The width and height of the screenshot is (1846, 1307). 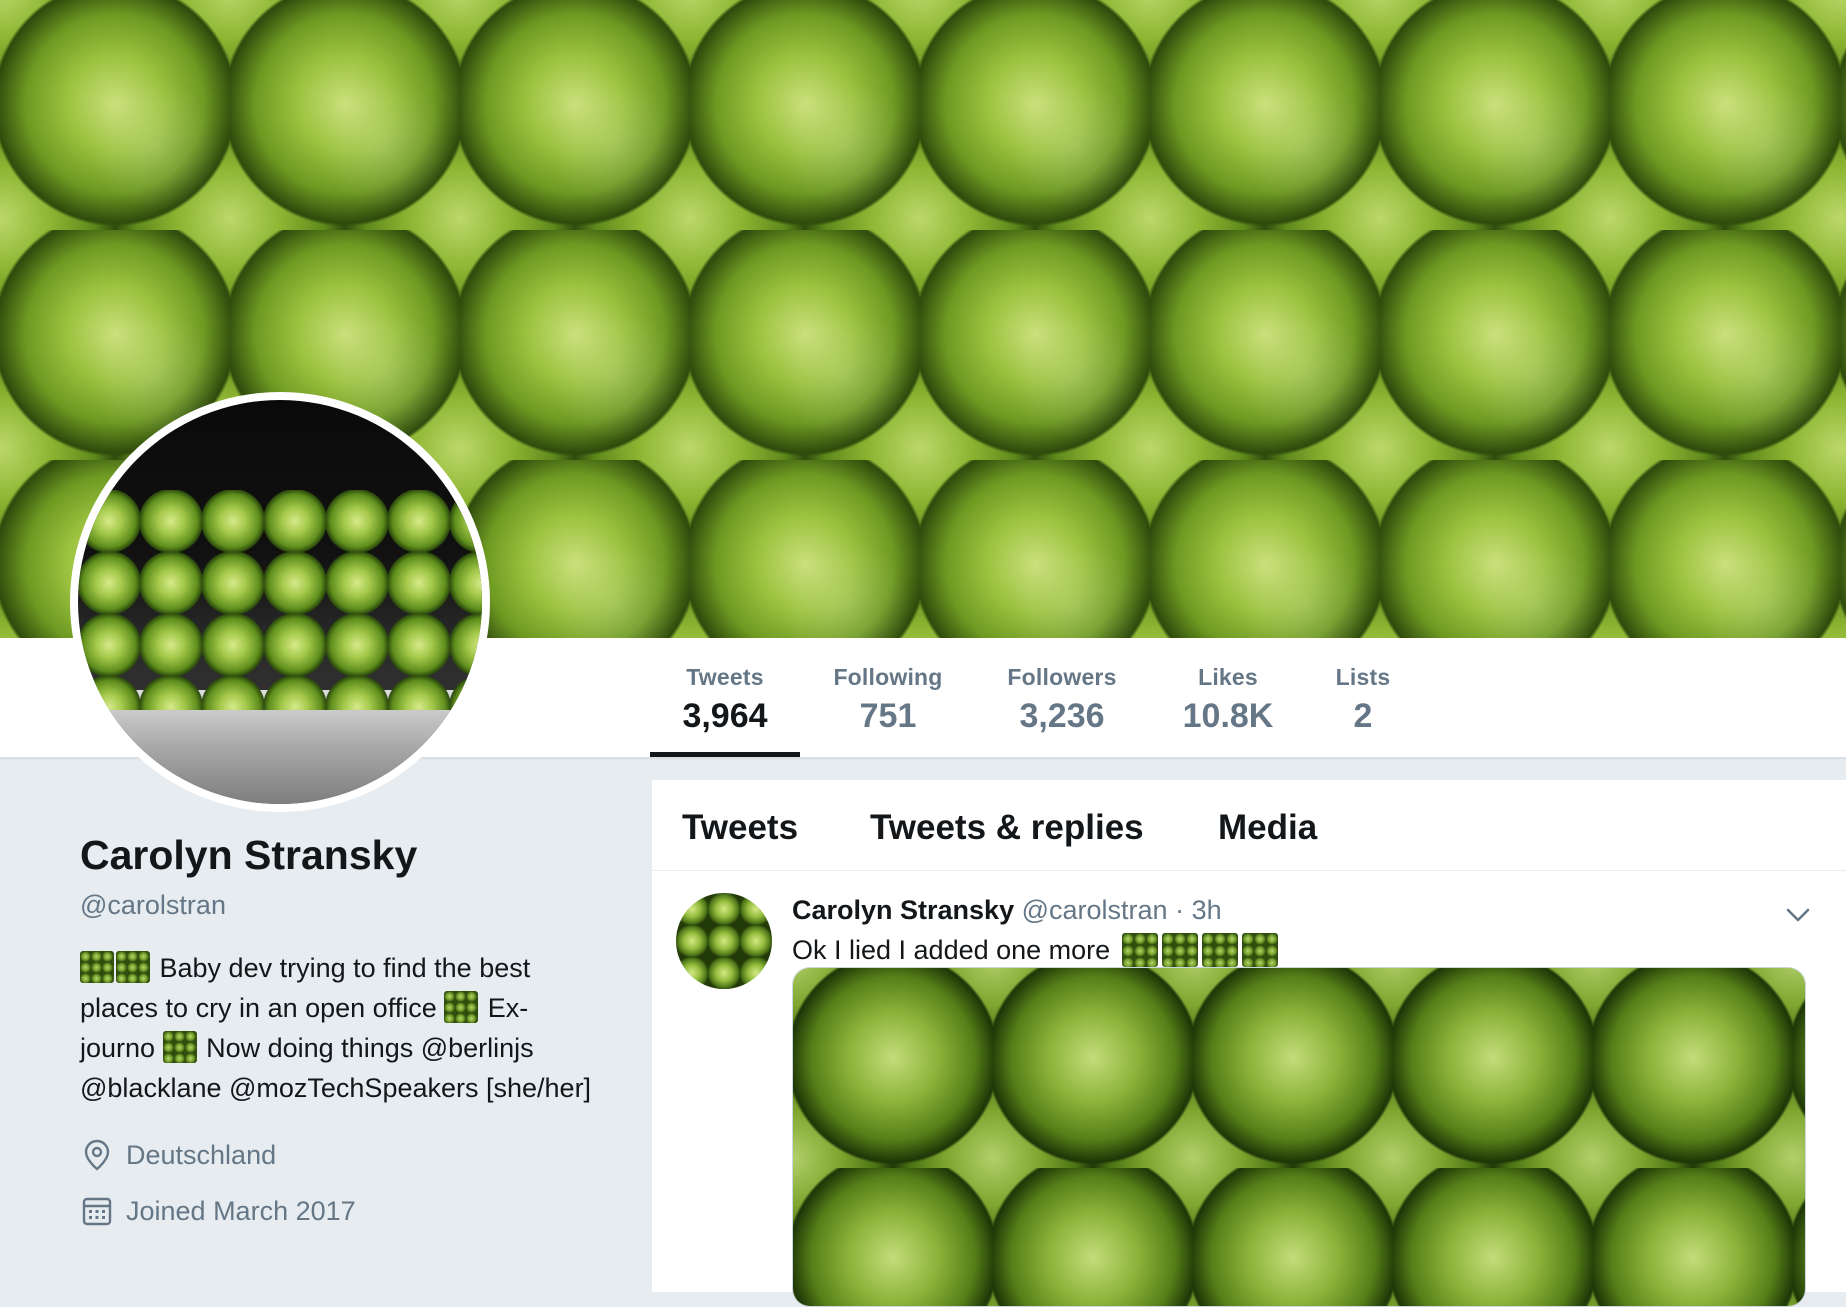 I want to click on stat-value: 2, so click(x=1363, y=716).